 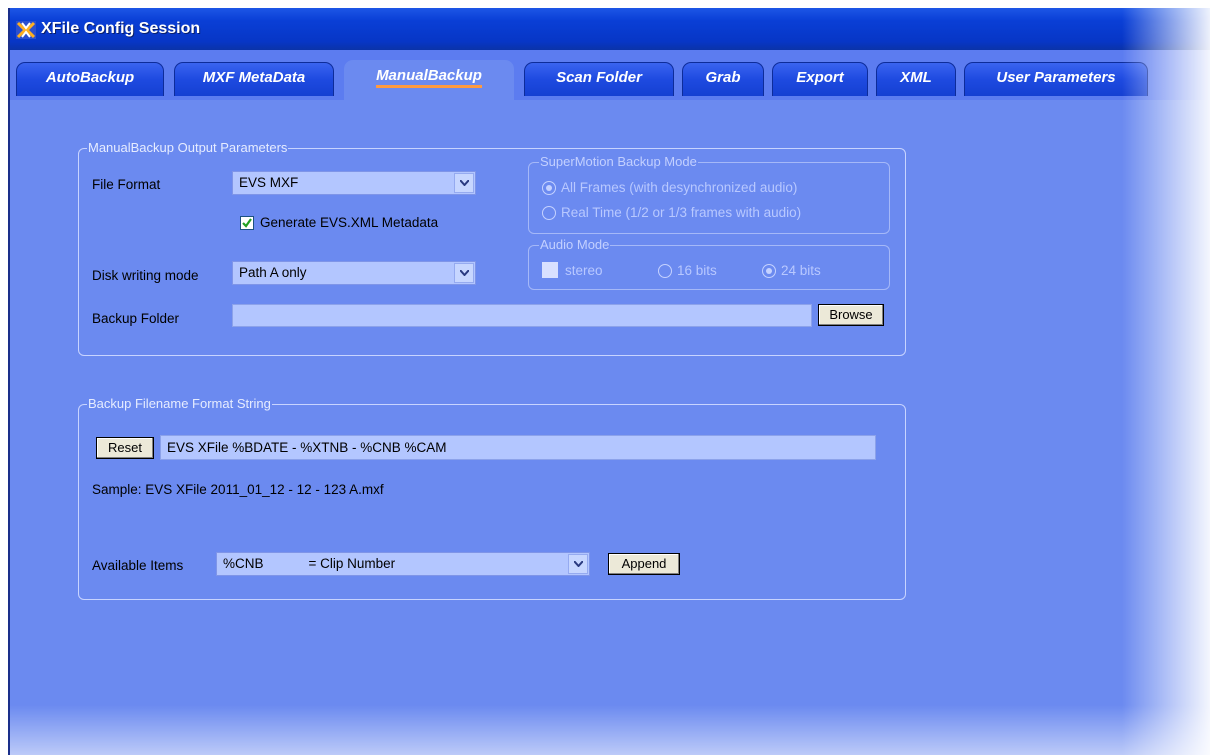 I want to click on window-title: XFile Config Session, so click(x=121, y=28).